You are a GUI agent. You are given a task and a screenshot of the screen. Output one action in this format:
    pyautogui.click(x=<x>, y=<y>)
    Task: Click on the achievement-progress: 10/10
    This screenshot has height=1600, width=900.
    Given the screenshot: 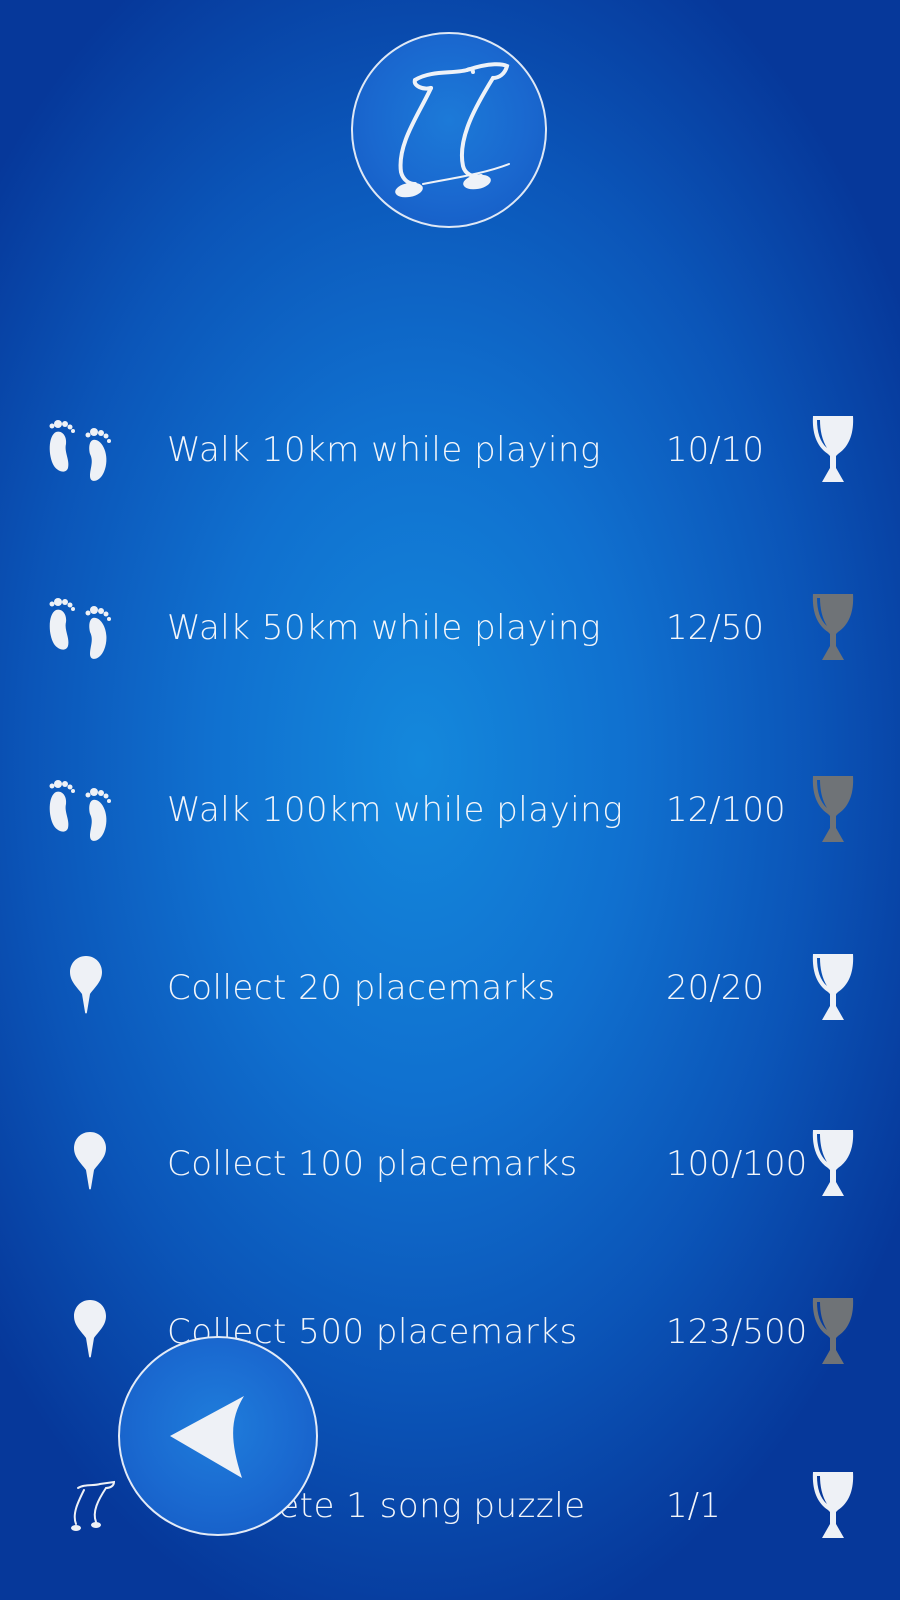 What is the action you would take?
    pyautogui.click(x=715, y=450)
    